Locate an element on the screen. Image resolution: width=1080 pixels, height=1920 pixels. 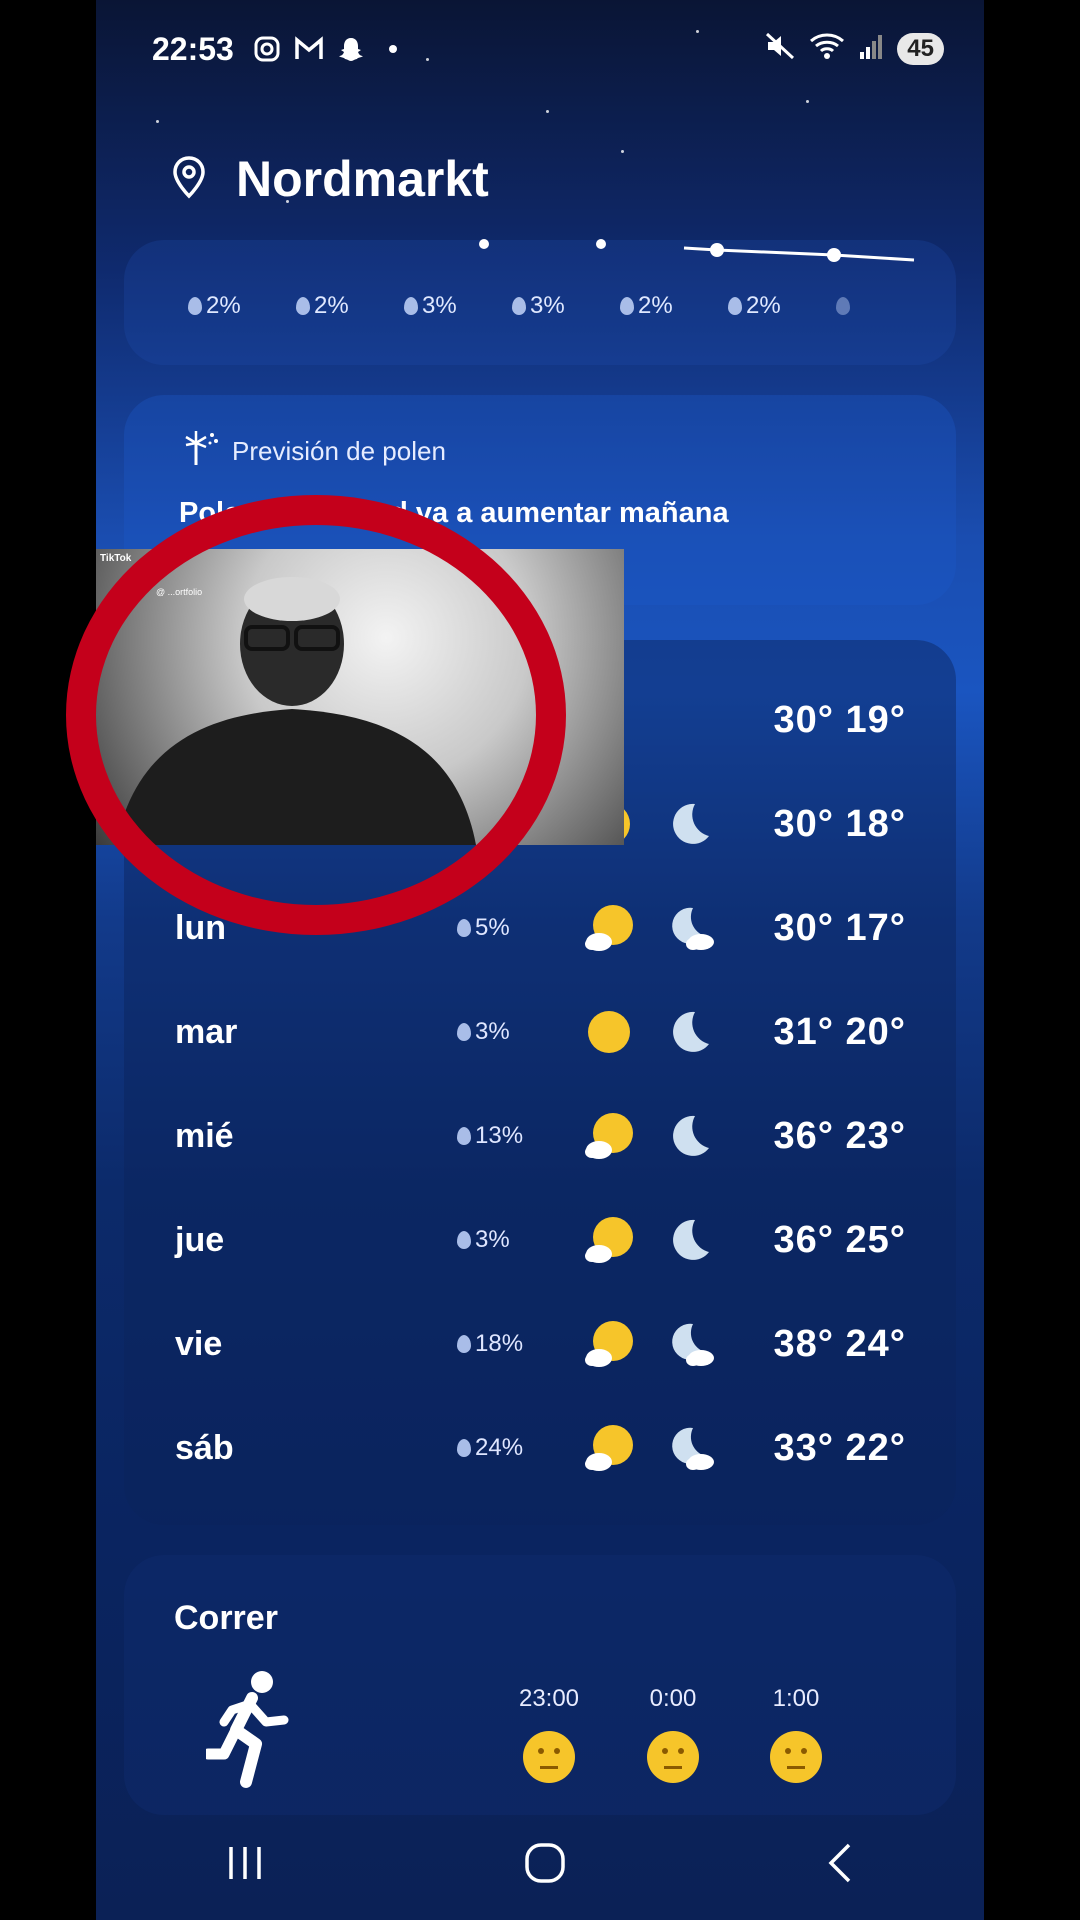
mute-icon is located at coordinates (780, 49).